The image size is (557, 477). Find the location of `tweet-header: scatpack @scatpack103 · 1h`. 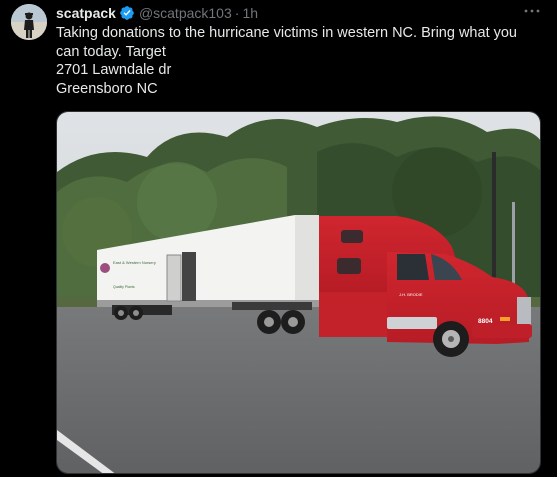

tweet-header: scatpack @scatpack103 · 1h is located at coordinates (157, 13).